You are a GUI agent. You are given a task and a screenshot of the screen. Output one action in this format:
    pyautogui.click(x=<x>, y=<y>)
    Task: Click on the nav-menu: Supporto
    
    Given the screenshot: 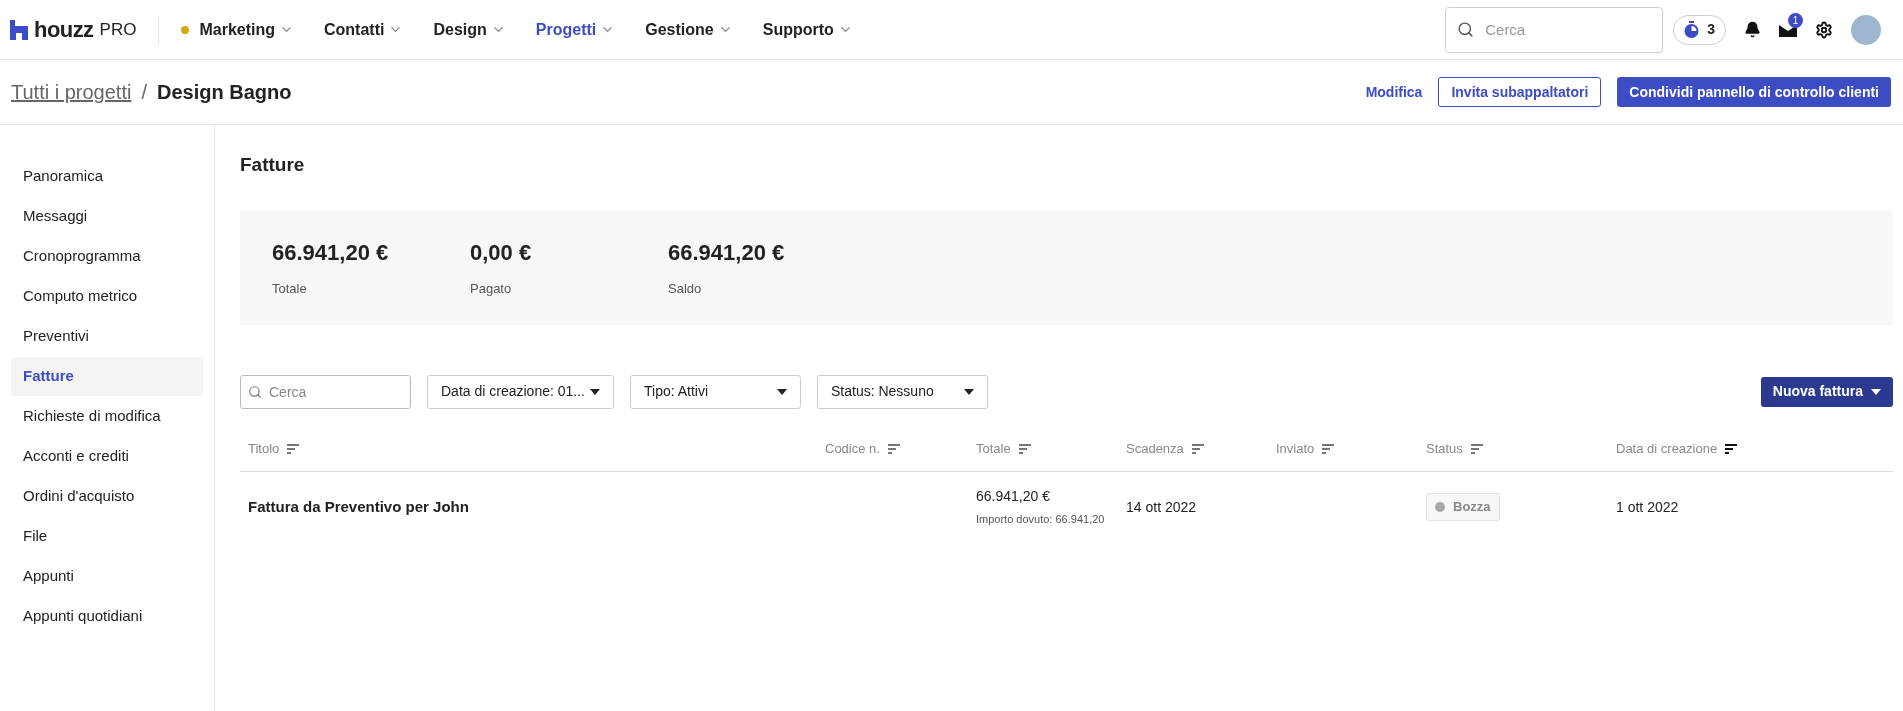 What is the action you would take?
    pyautogui.click(x=807, y=29)
    